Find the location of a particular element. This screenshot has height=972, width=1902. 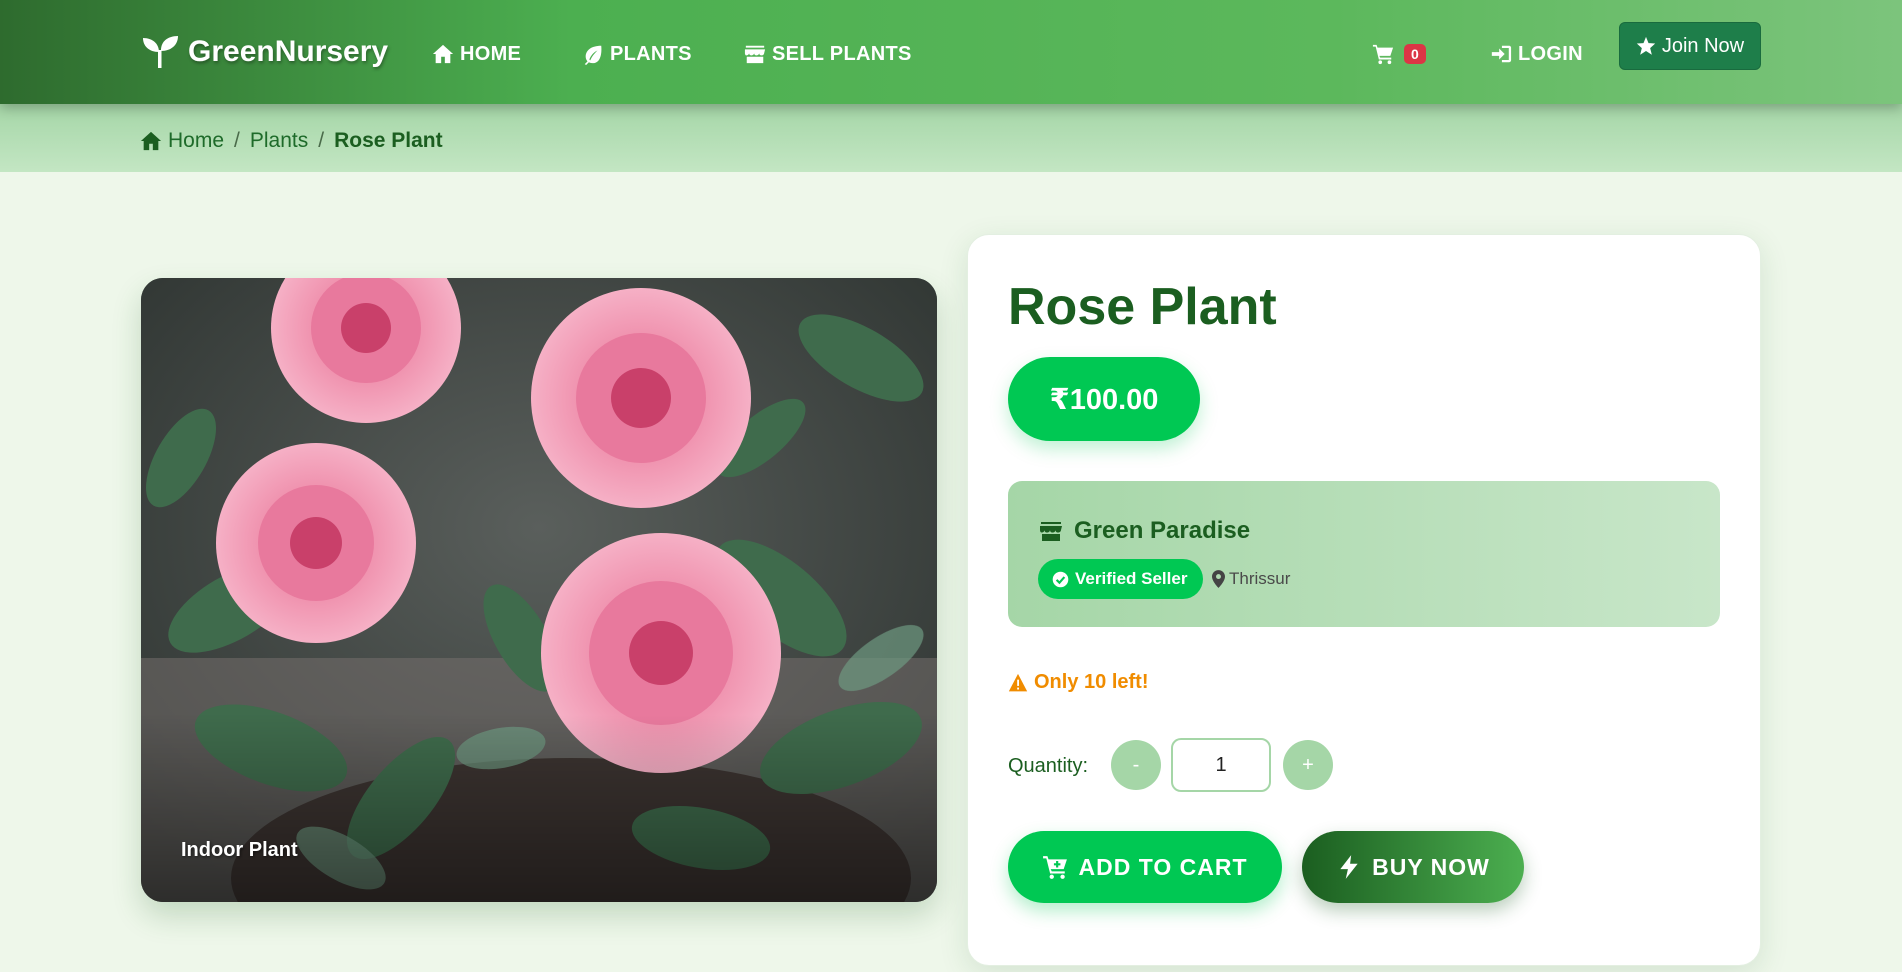

breadcrumb-current: Rose Plant is located at coordinates (388, 140).